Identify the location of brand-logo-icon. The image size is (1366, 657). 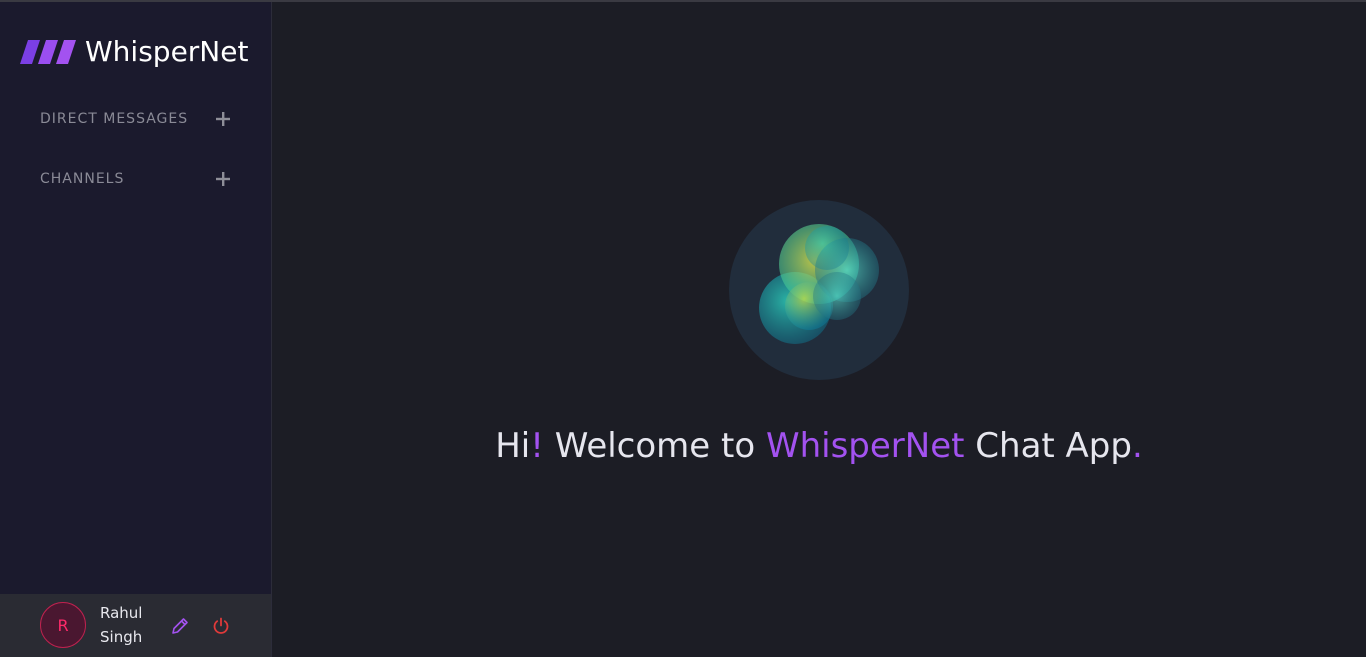
(48, 52).